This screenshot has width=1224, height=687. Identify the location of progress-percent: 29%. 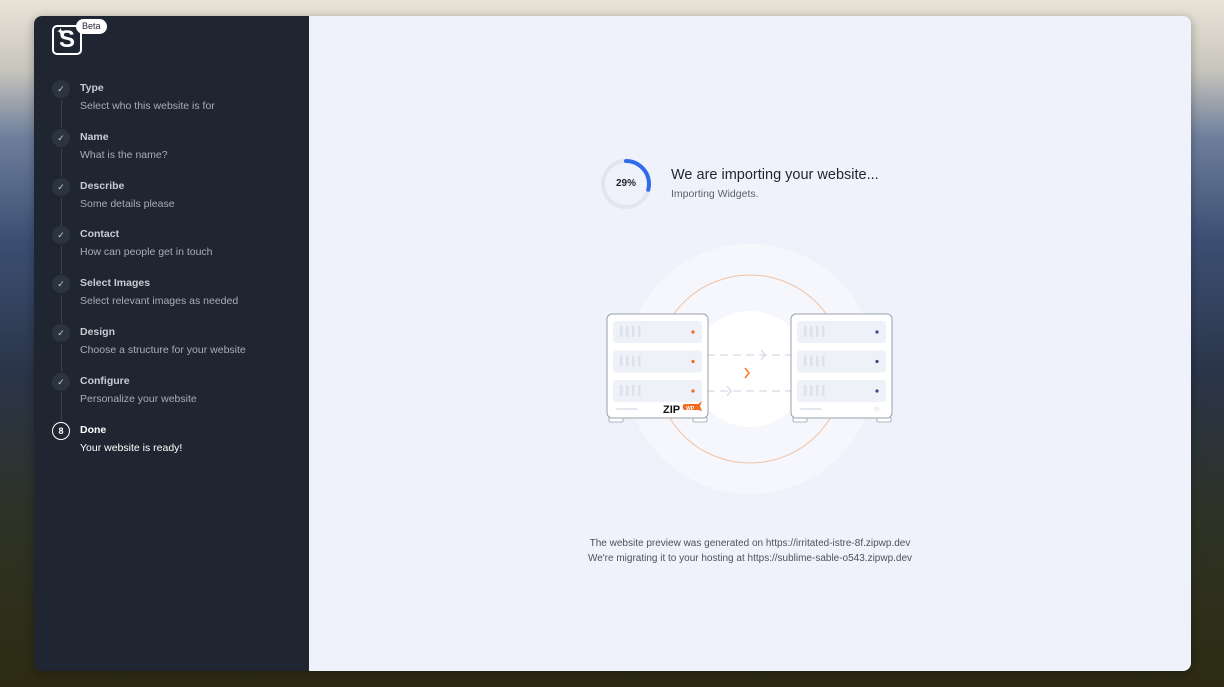
(625, 183).